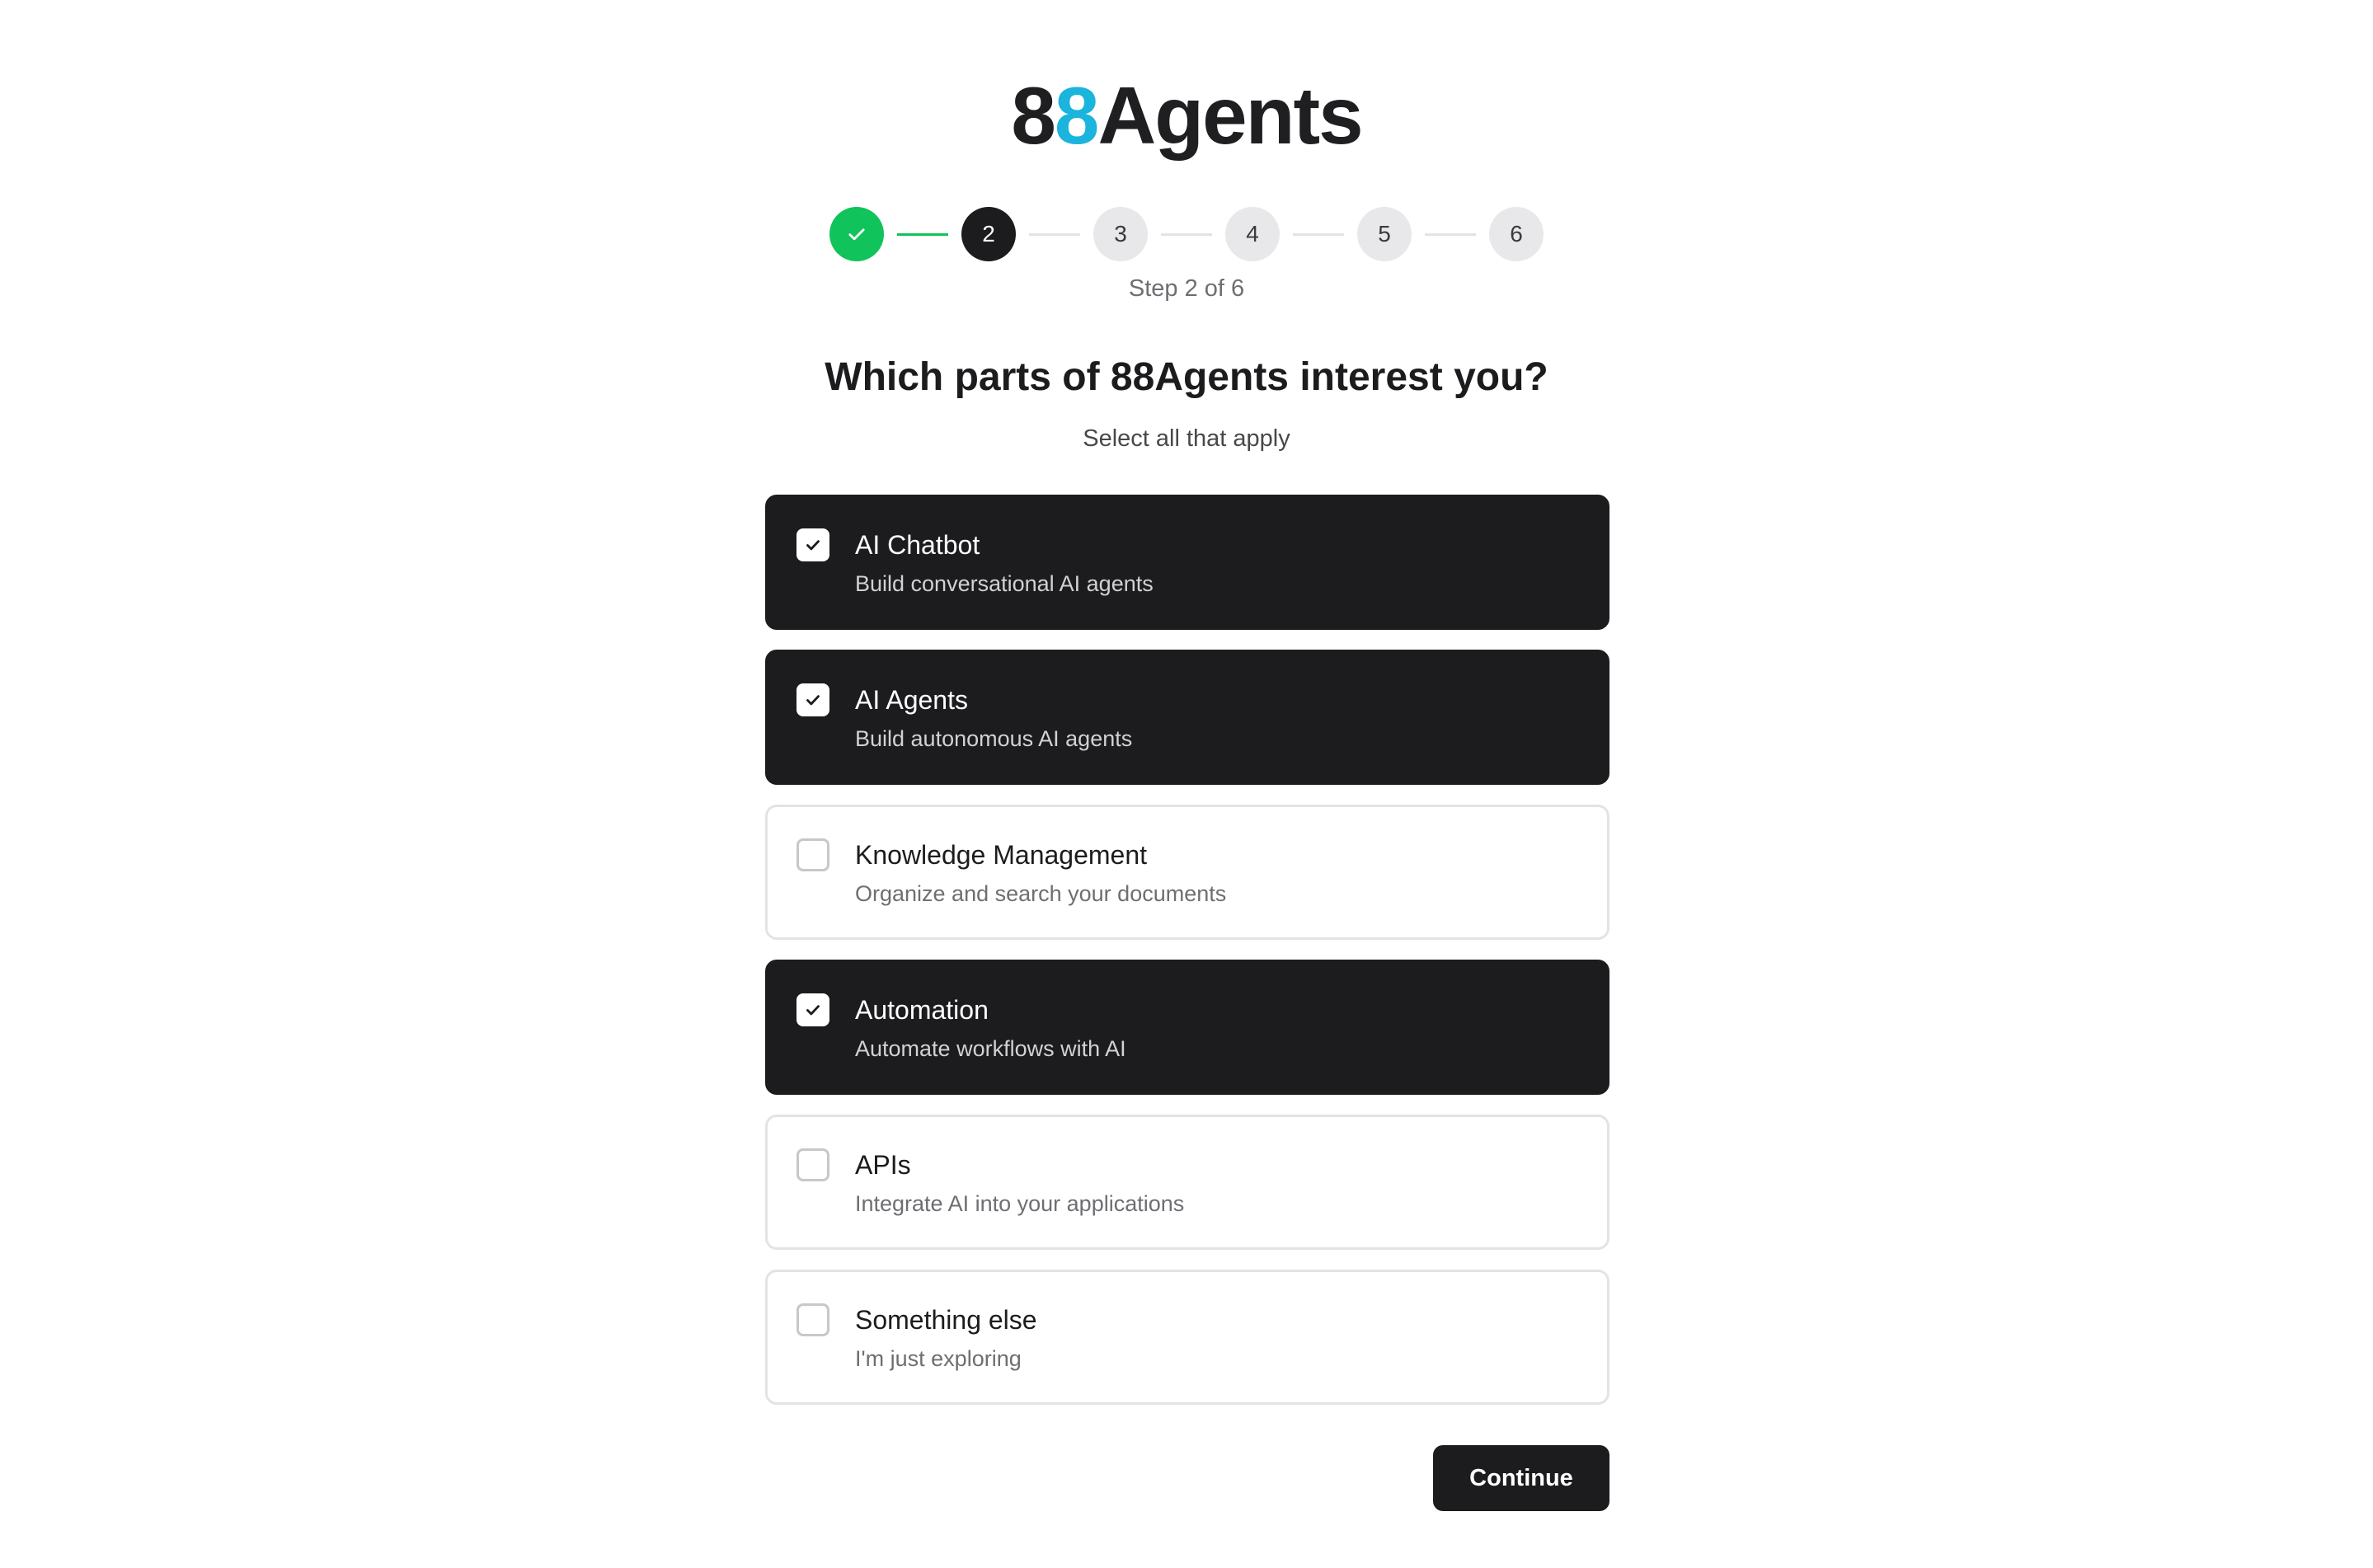 The width and height of the screenshot is (2373, 1568). Describe the element at coordinates (1033, 115) in the screenshot. I see `logo-prefix: 8` at that location.